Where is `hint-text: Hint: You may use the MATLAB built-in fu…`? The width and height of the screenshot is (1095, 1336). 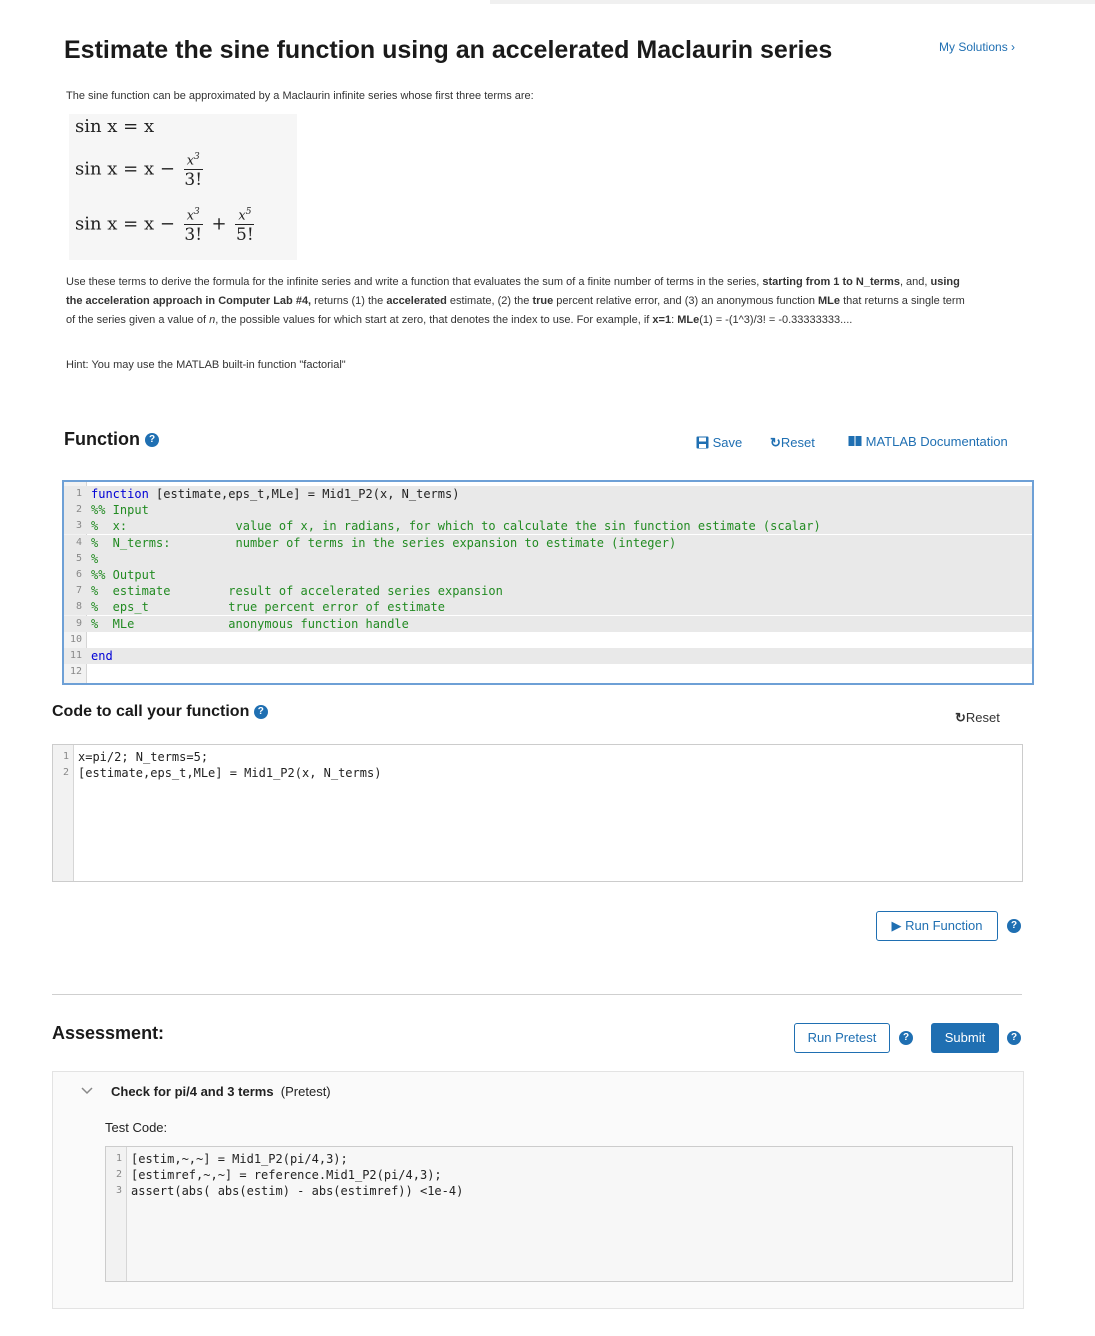 hint-text: Hint: You may use the MATLAB built-in fu… is located at coordinates (206, 365).